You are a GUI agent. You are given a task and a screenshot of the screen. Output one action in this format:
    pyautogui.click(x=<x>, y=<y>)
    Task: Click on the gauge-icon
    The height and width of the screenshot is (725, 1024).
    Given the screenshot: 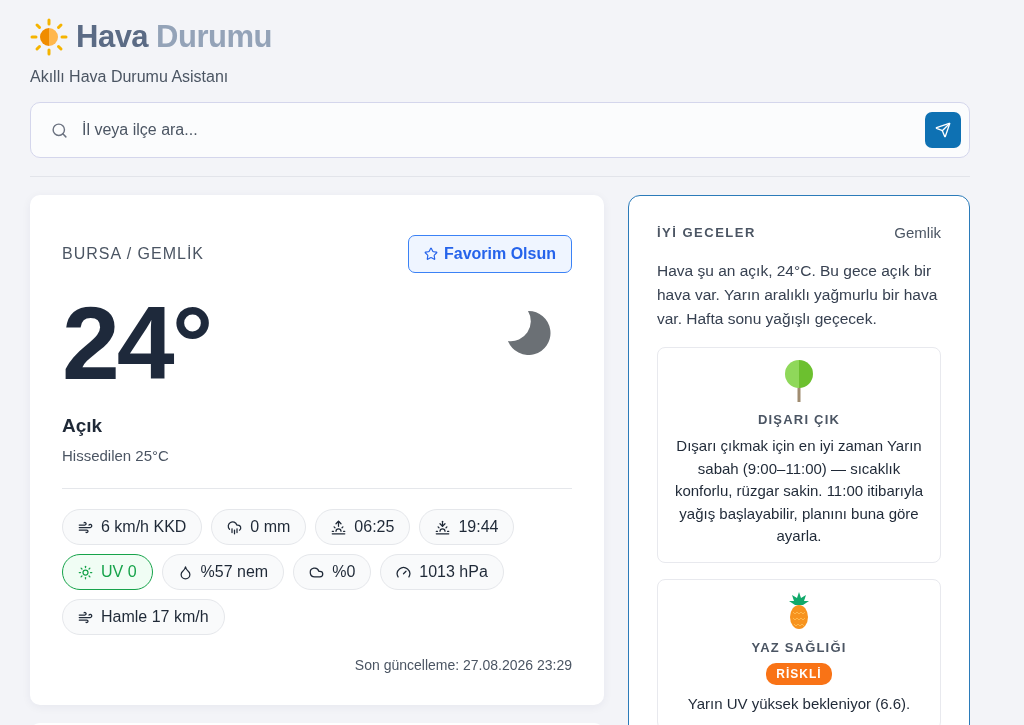 What is the action you would take?
    pyautogui.click(x=404, y=572)
    